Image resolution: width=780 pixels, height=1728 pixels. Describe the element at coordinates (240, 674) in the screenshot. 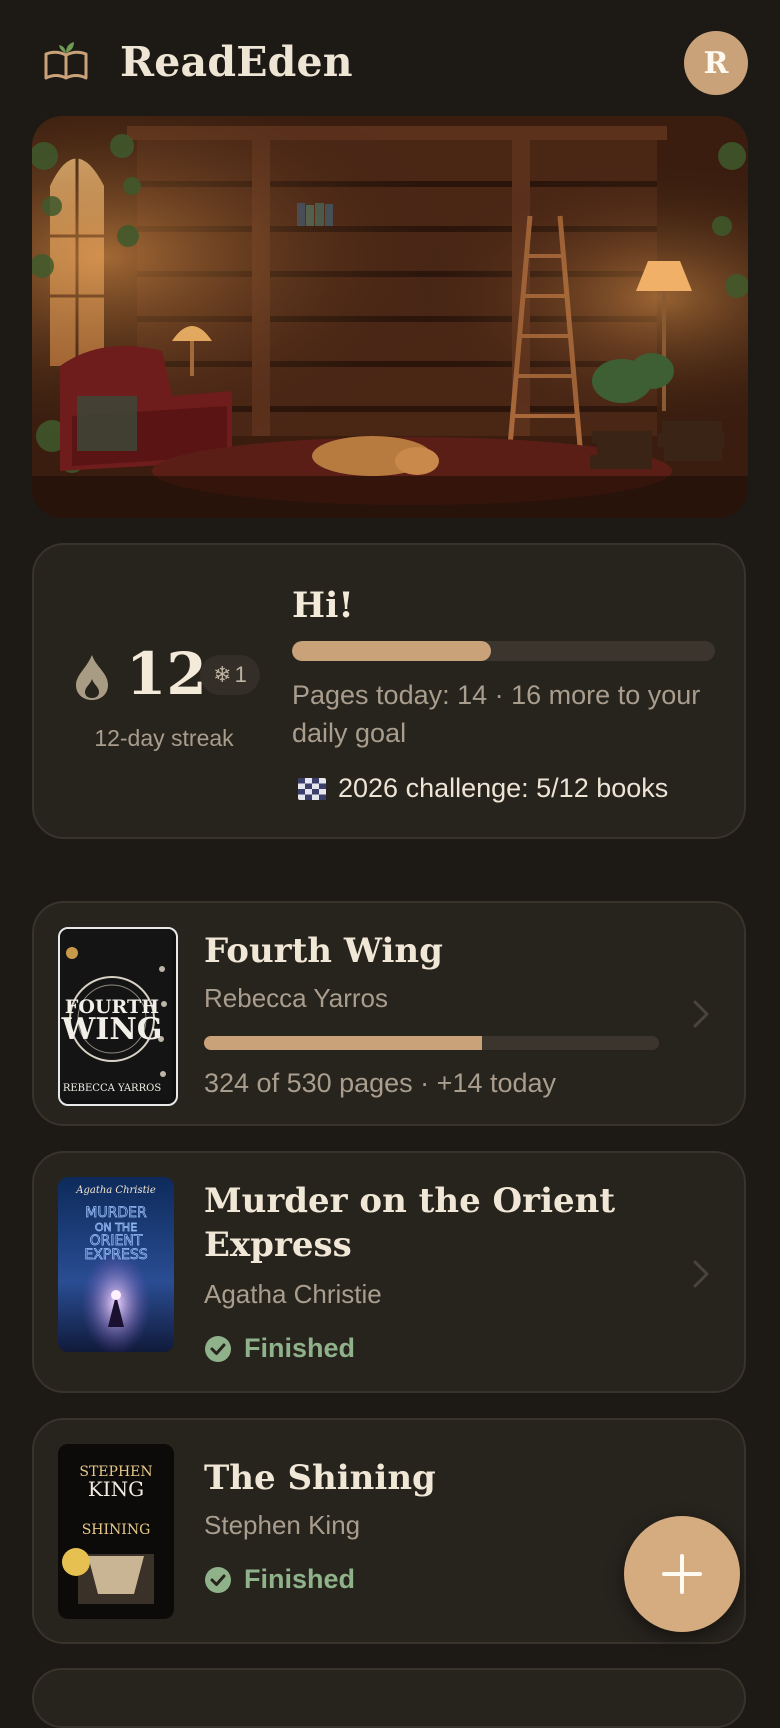

I see `freeze-count: 1` at that location.